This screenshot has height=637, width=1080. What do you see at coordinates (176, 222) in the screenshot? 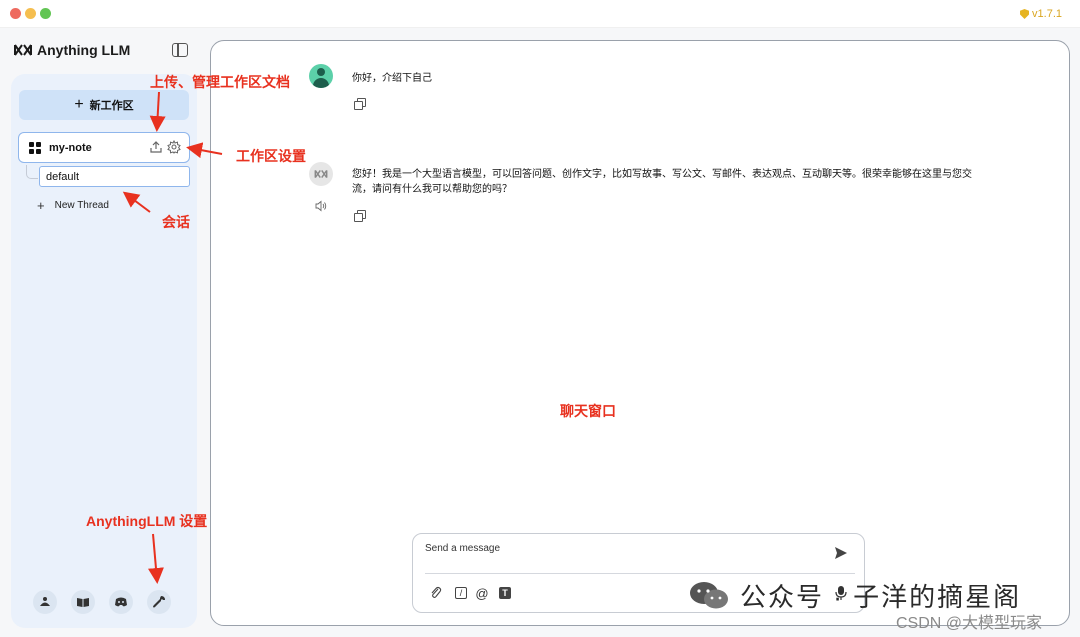
I see `annotation-session: 会话` at bounding box center [176, 222].